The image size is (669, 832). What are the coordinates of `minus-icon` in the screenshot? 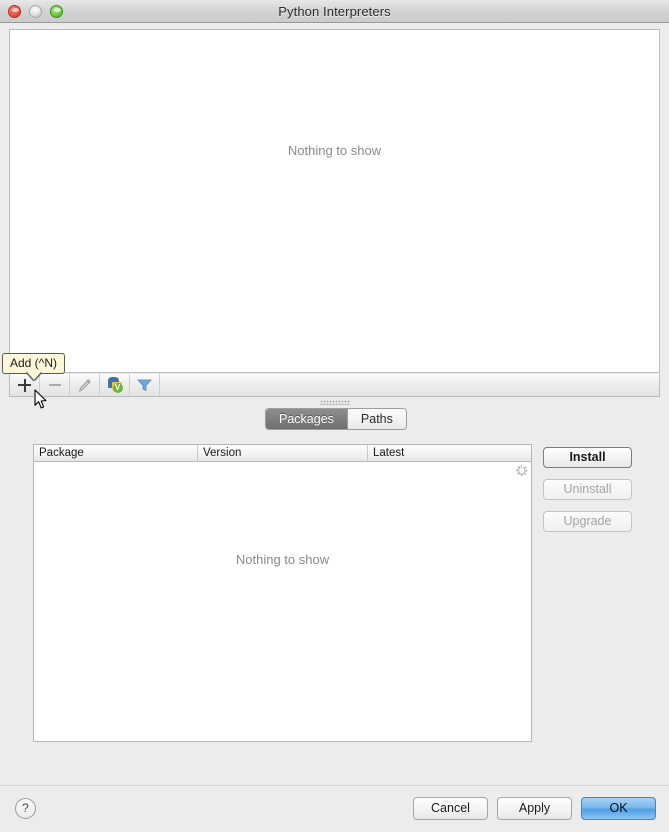 It's located at (54, 385).